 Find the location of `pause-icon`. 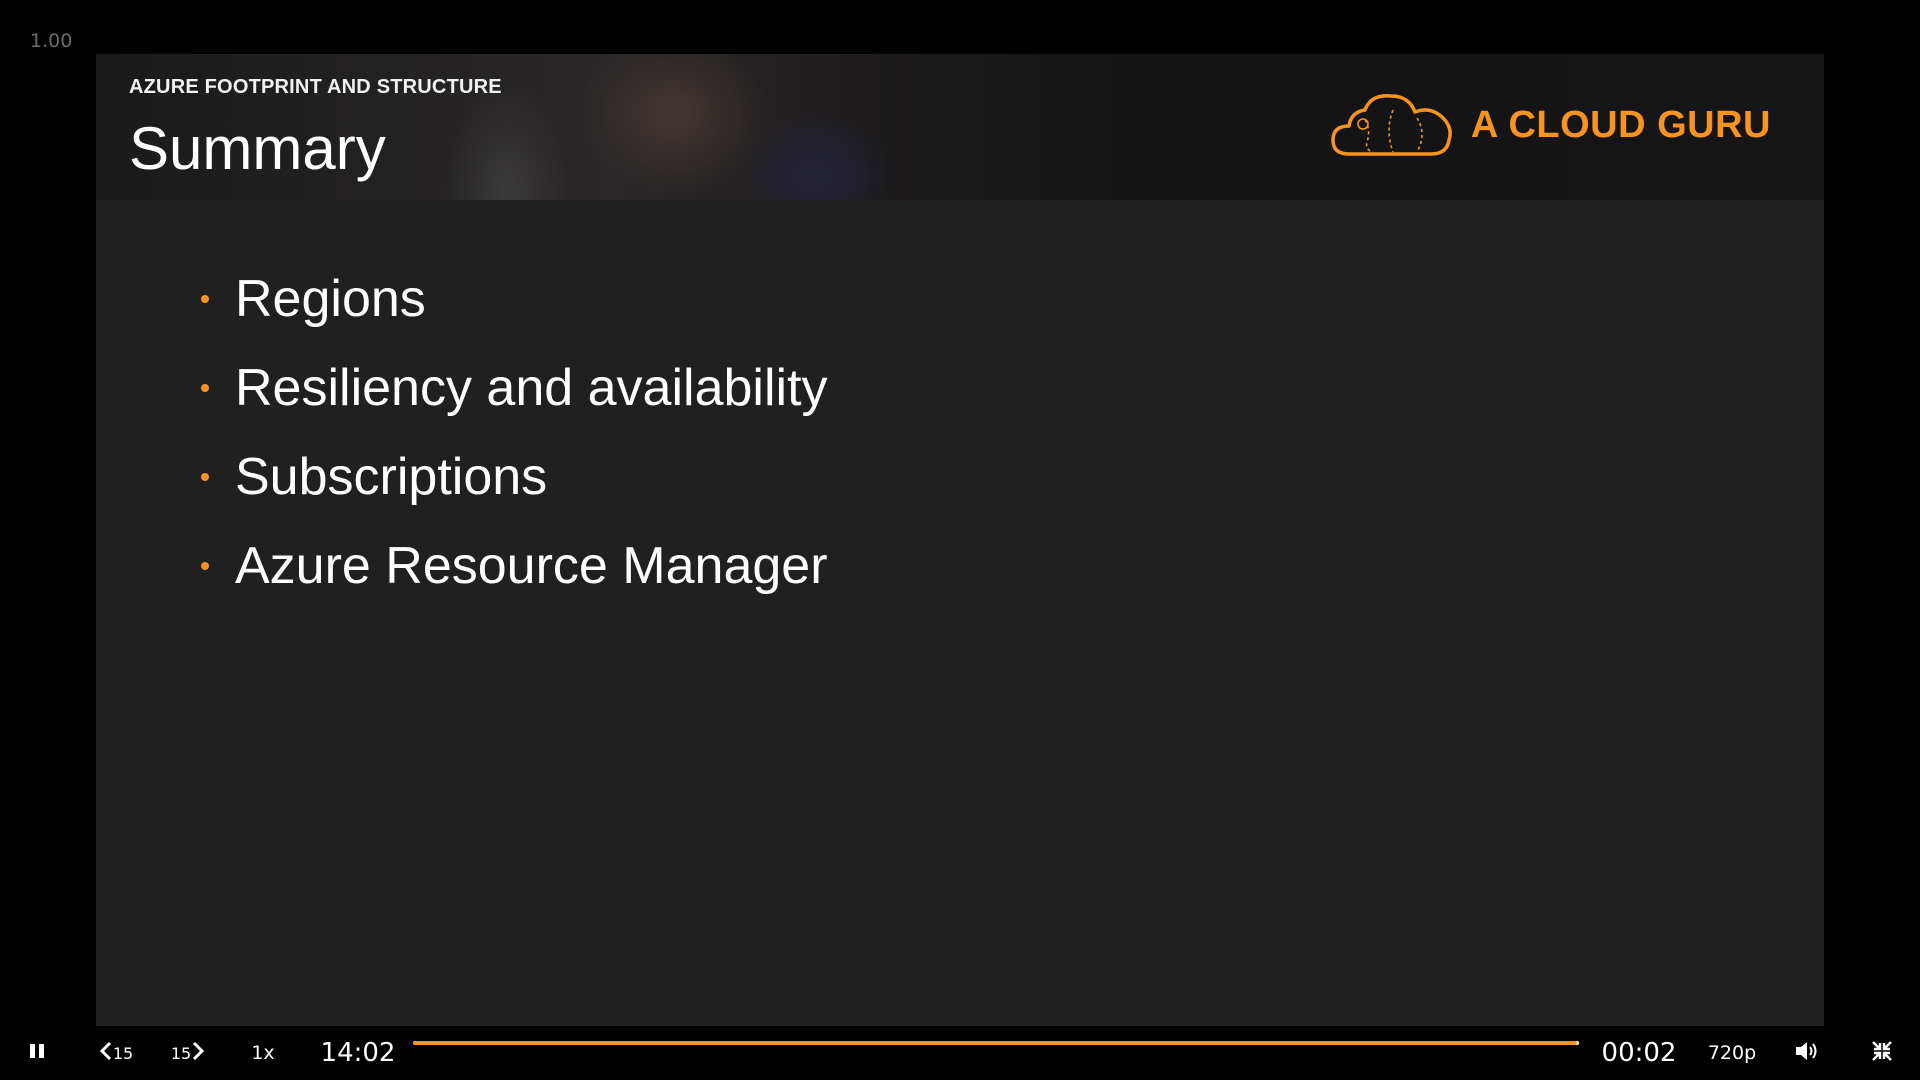

pause-icon is located at coordinates (37, 1053).